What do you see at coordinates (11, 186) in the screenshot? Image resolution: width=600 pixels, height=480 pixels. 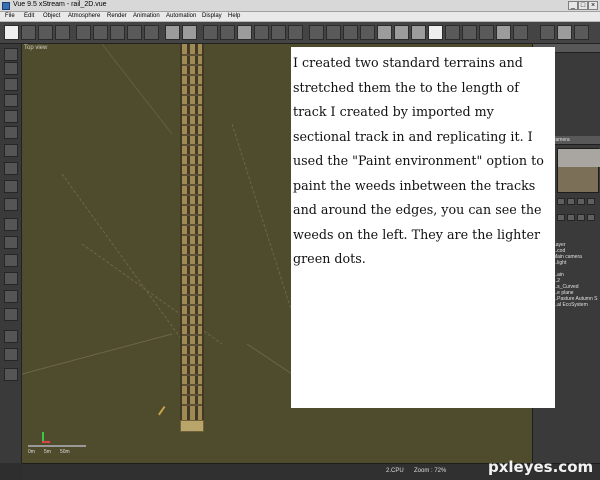 I see `light-object-icon` at bounding box center [11, 186].